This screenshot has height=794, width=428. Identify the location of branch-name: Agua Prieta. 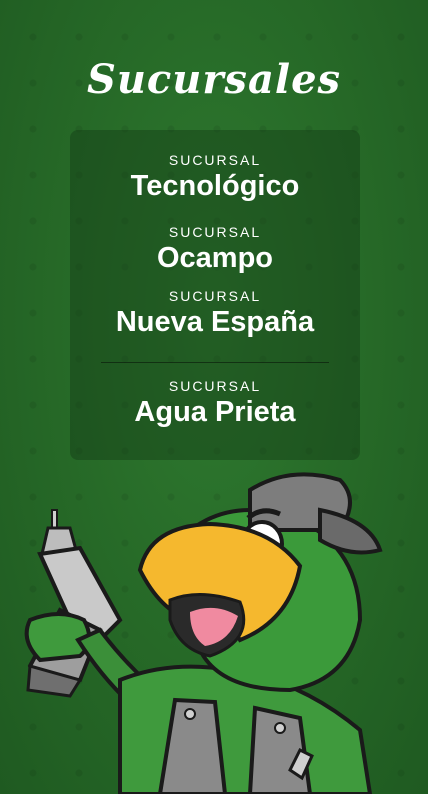
(215, 412).